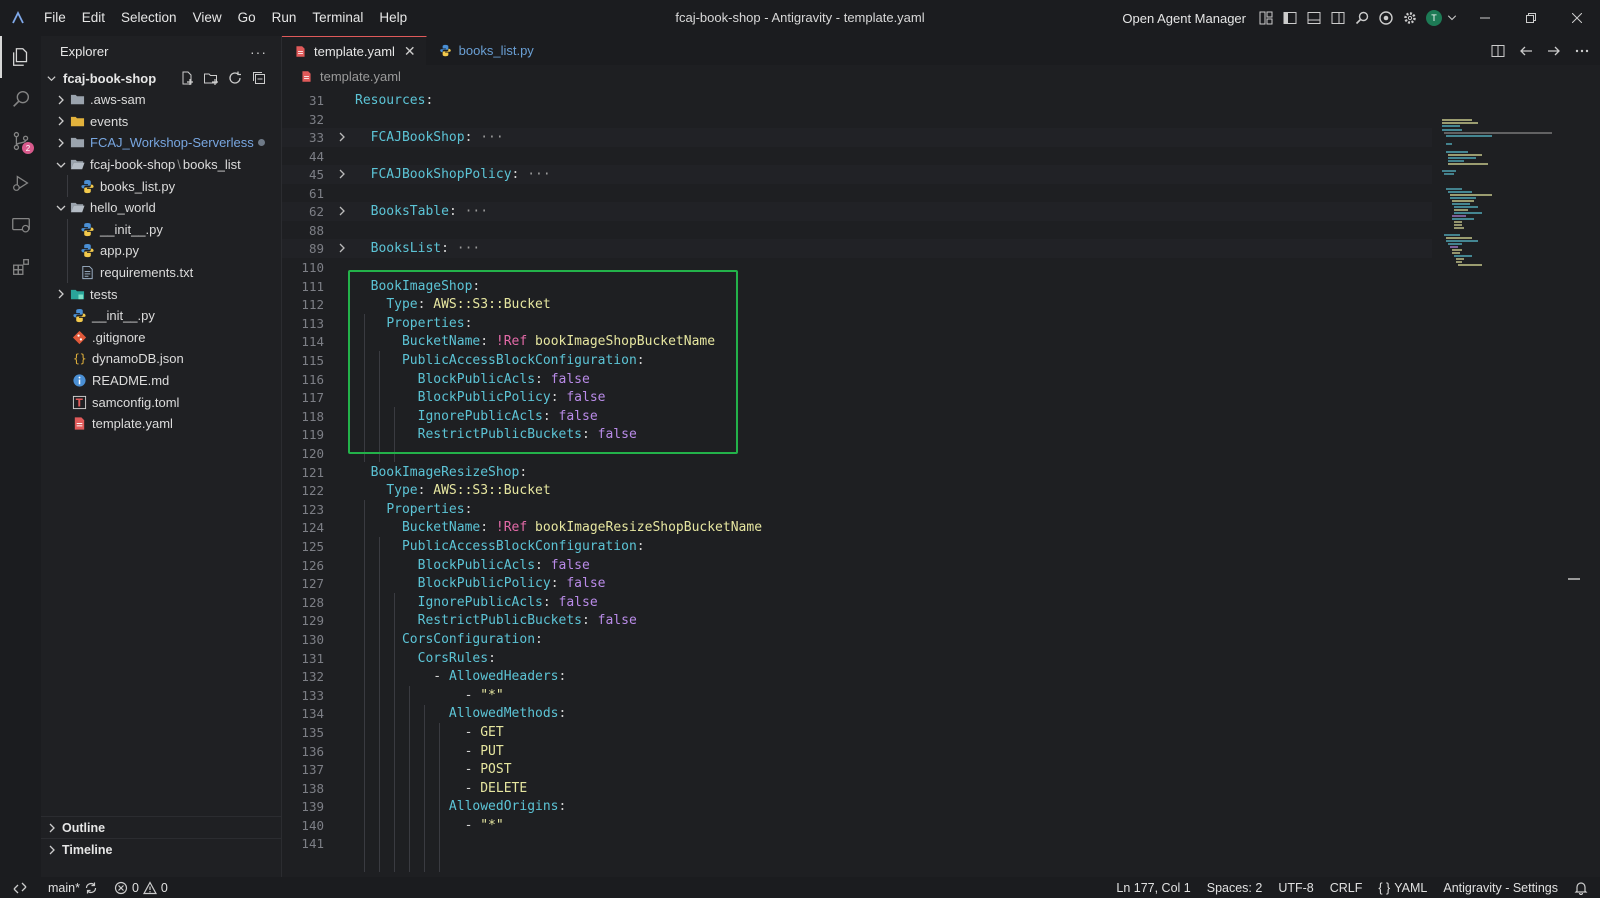 The image size is (1600, 898). I want to click on tree-item-dynamodb-json: {} dynamoDB.json, so click(161, 359).